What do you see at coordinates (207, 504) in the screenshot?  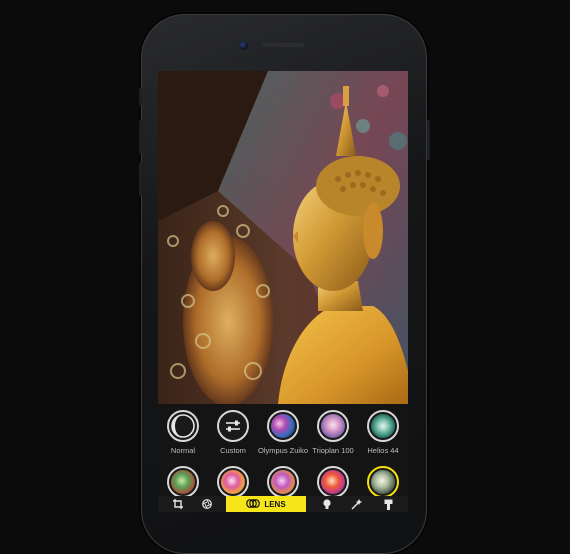 I see `aperture-icon` at bounding box center [207, 504].